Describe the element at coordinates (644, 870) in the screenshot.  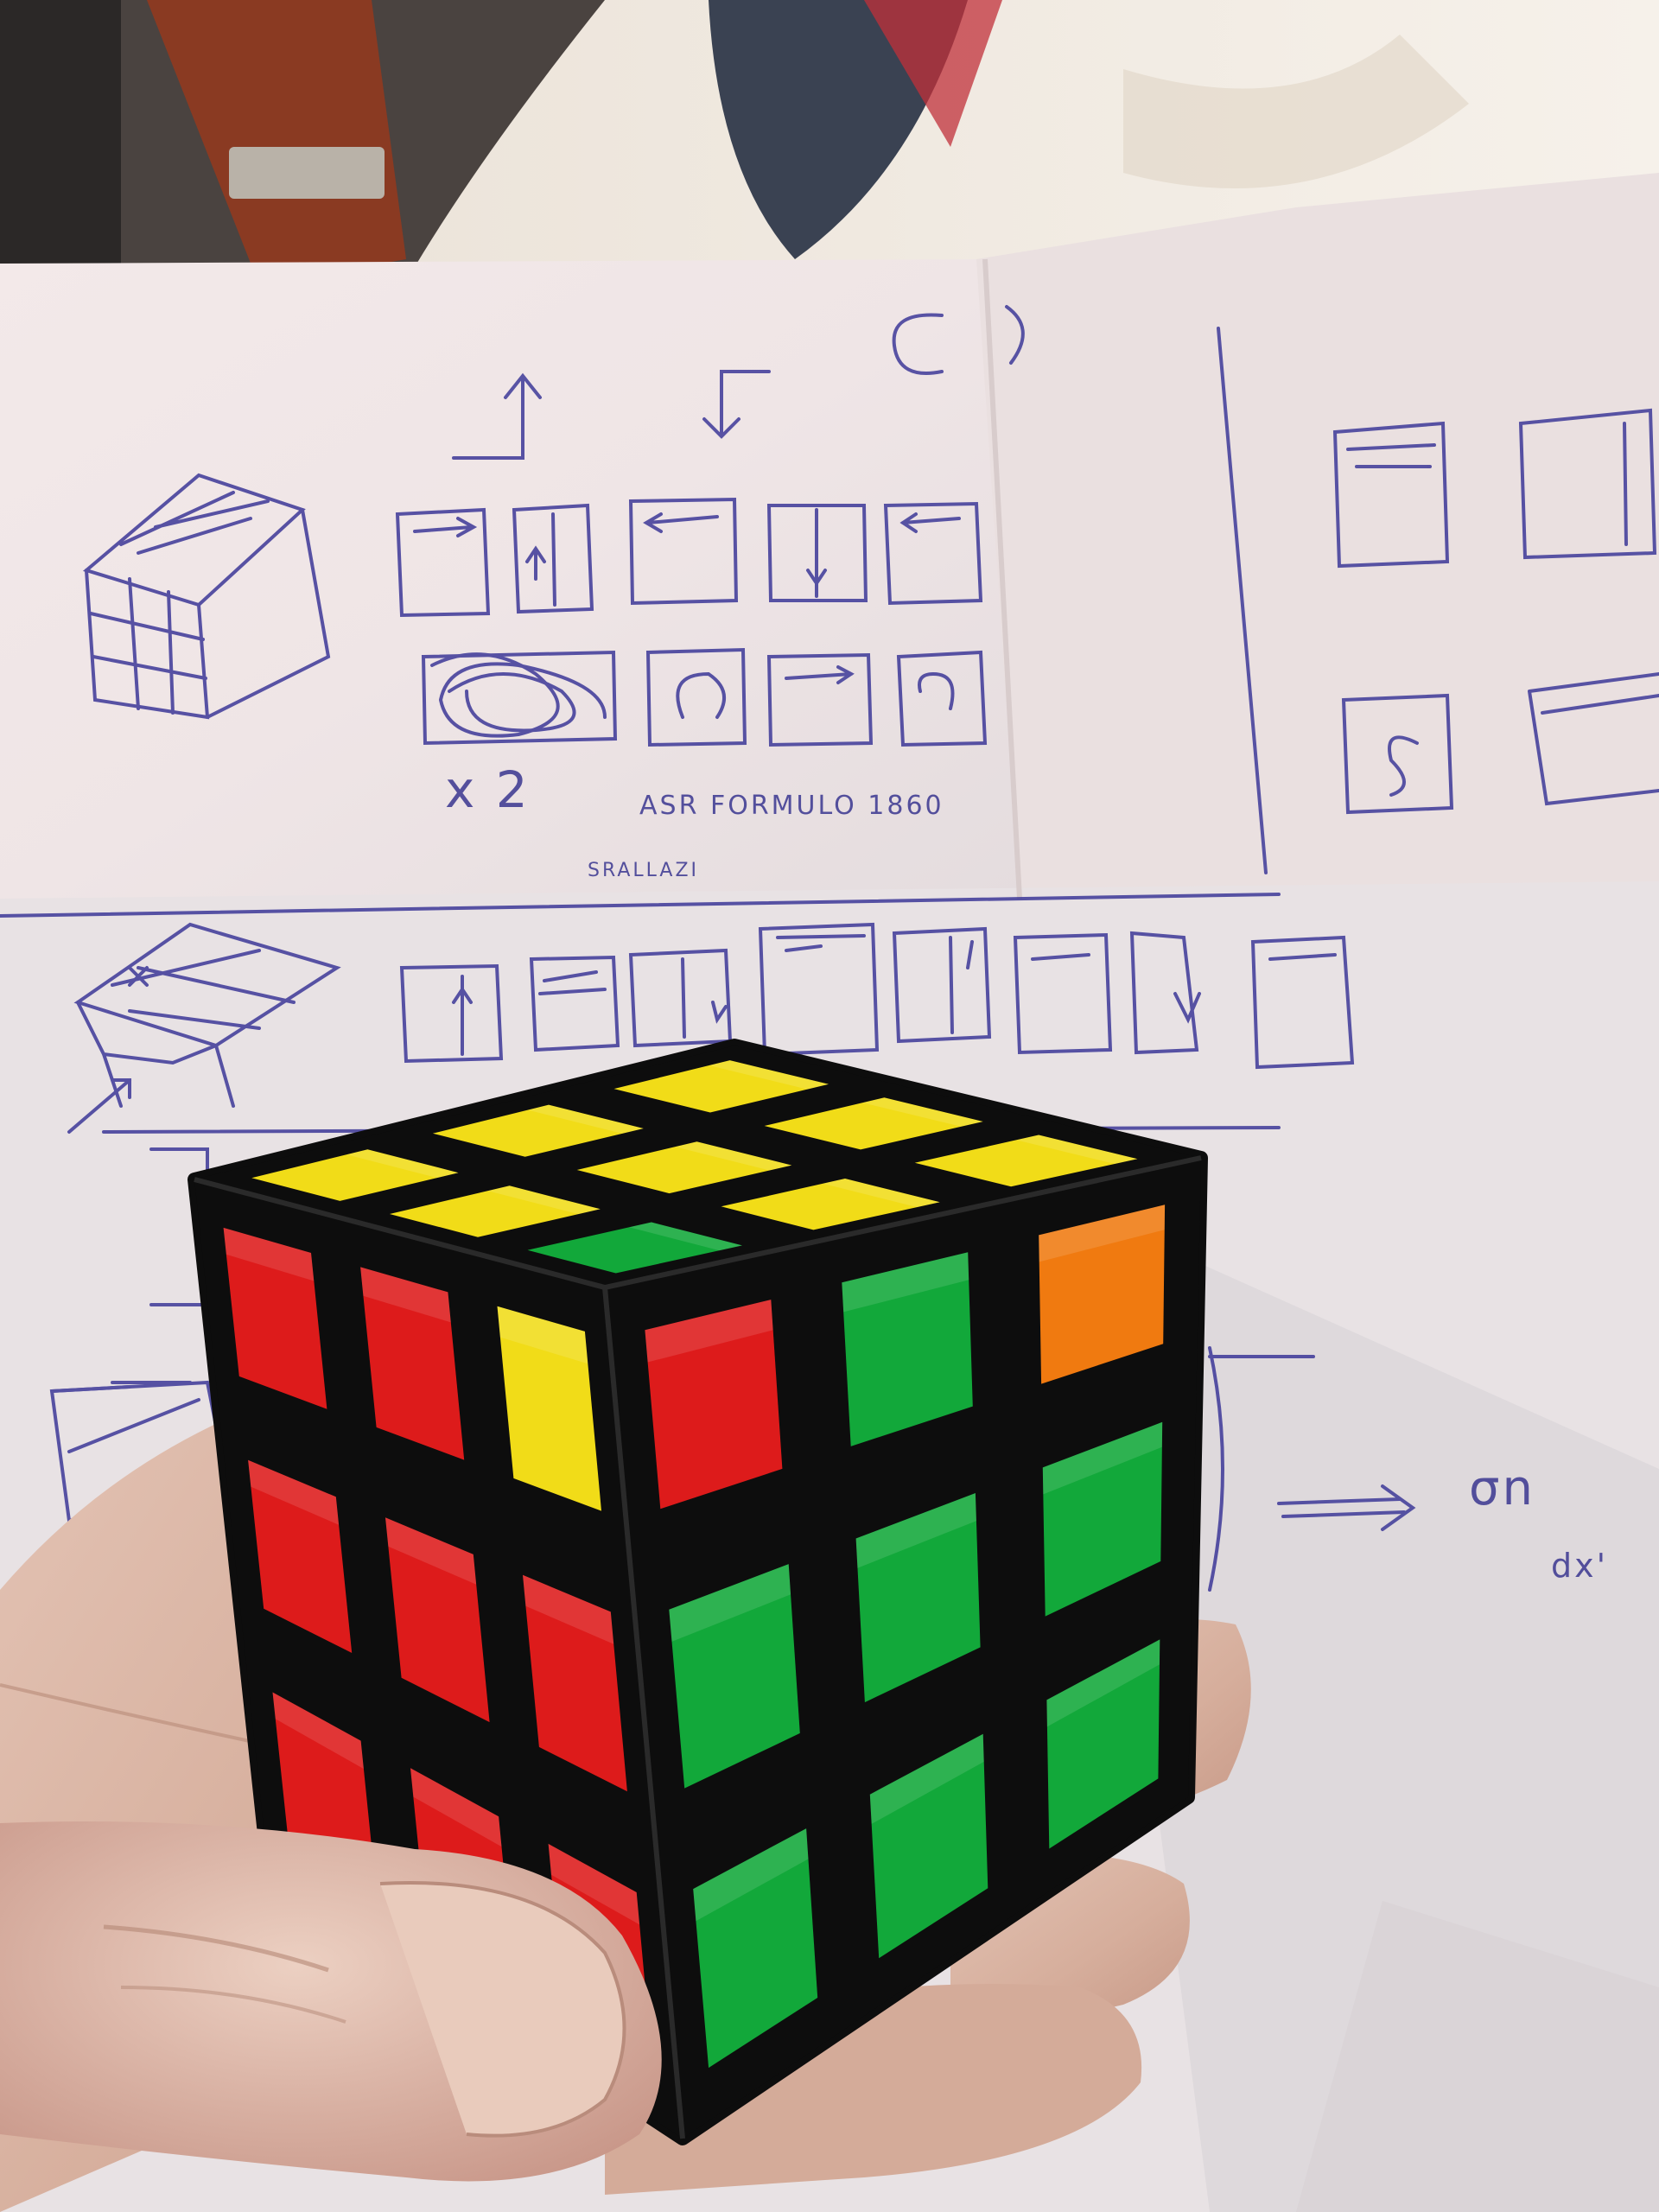
I see `note-row1-subword: SRALLAZI` at that location.